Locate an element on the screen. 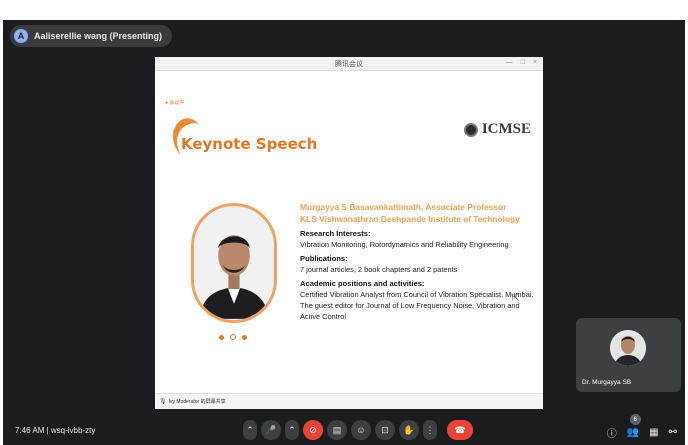 The image size is (688, 445). hangup-icon: ☎ is located at coordinates (460, 429).